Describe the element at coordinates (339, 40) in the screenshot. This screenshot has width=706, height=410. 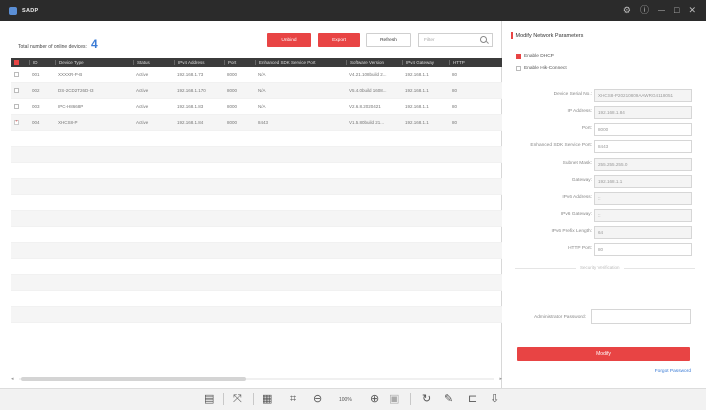
I see `export-button: Export` at that location.